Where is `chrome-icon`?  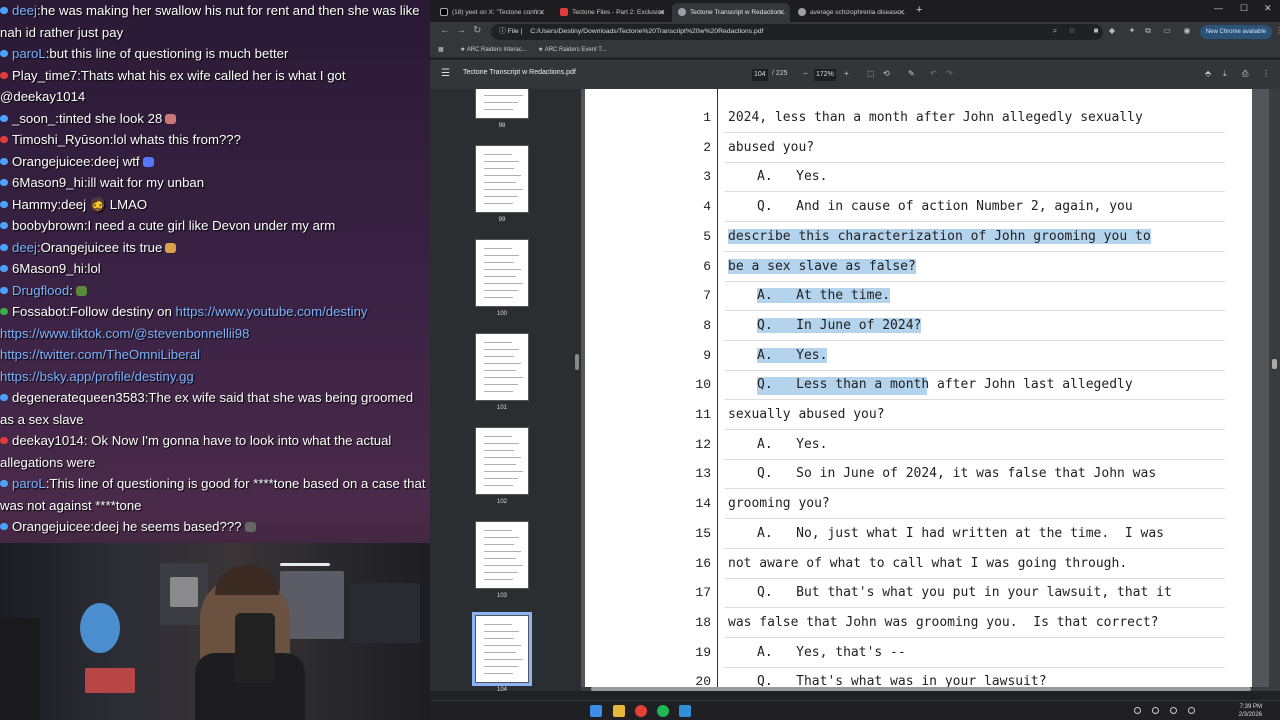 chrome-icon is located at coordinates (641, 711).